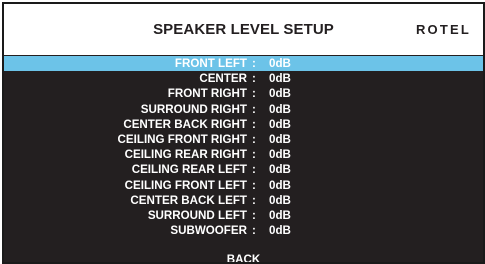  I want to click on speaker-label: CEILING FRONT RIGHT, so click(182, 139).